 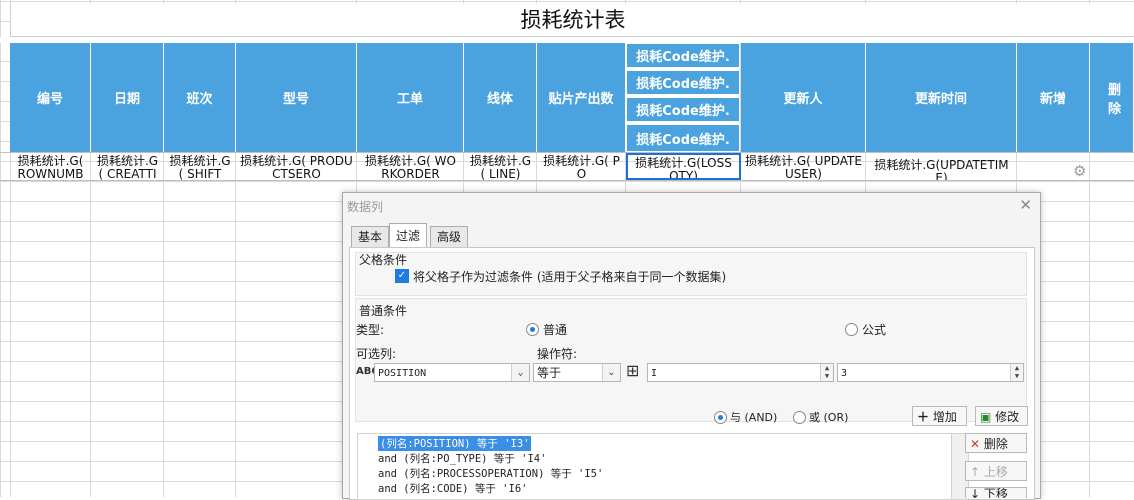 What do you see at coordinates (1025, 205) in the screenshot?
I see `close-icon: ✕` at bounding box center [1025, 205].